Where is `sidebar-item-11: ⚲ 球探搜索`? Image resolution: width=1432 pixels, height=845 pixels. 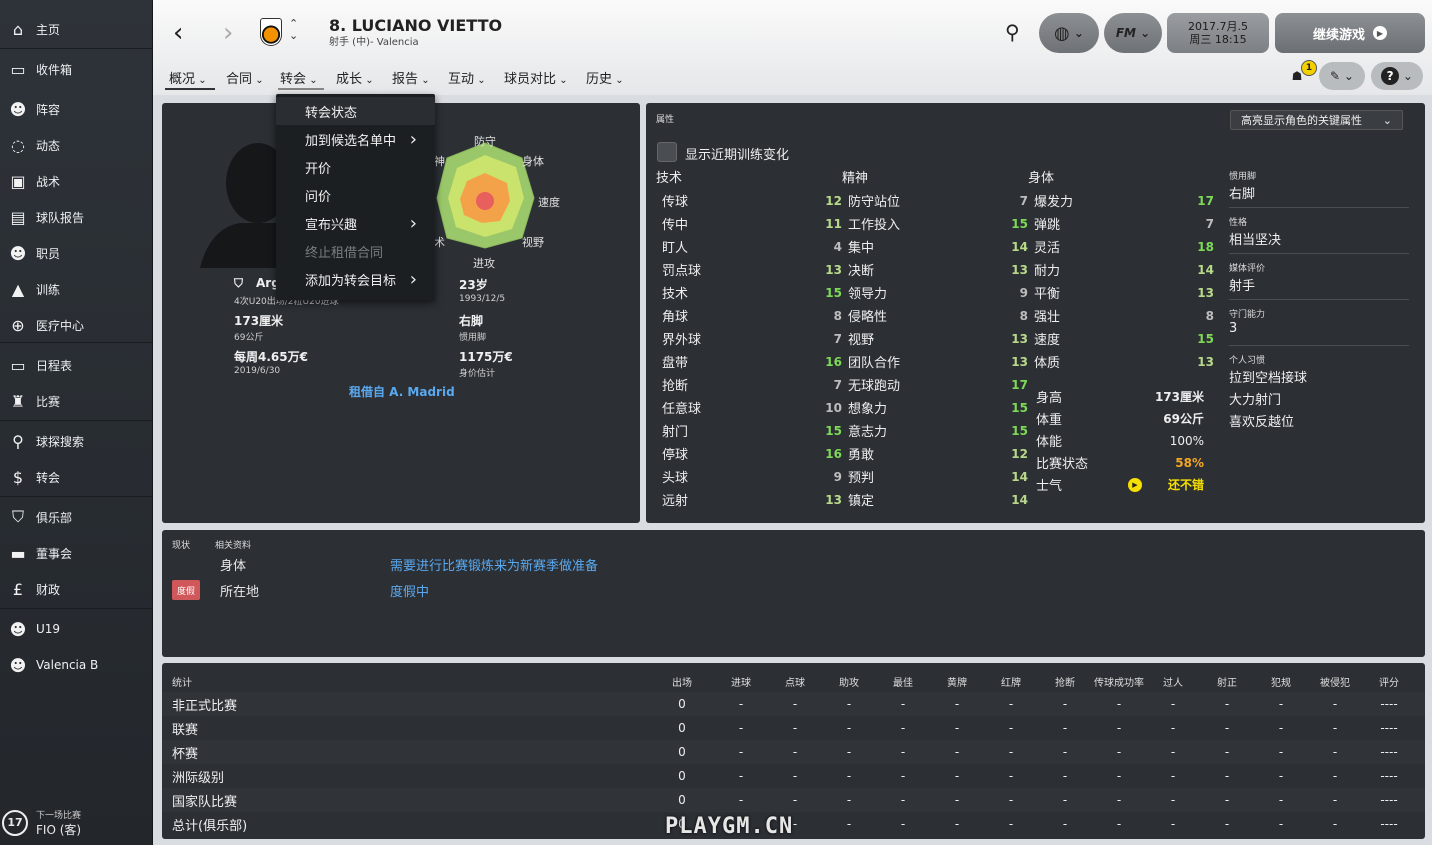
sidebar-item-11: ⚲ 球探搜索 is located at coordinates (76, 441).